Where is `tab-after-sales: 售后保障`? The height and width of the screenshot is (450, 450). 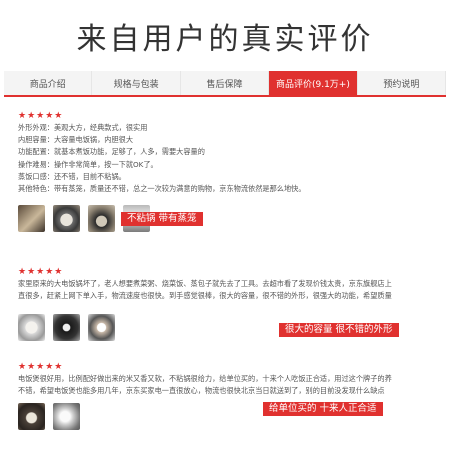 tab-after-sales: 售后保障 is located at coordinates (225, 83).